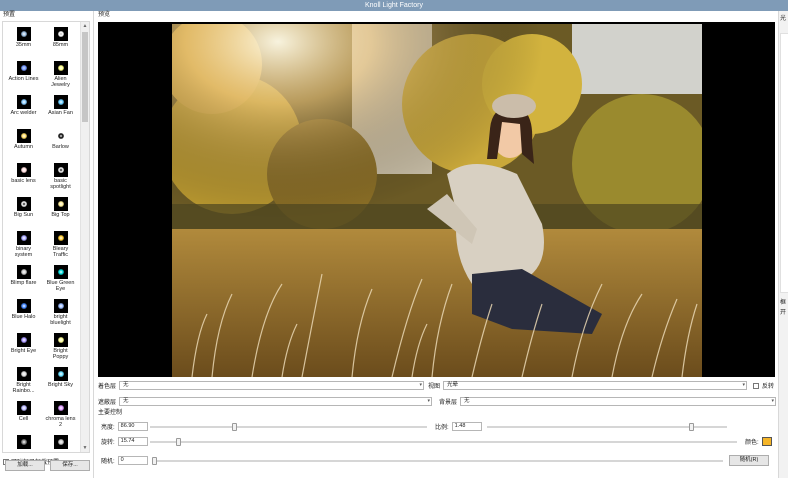  What do you see at coordinates (132, 441) in the screenshot?
I see `rotation-input: 15.74` at bounding box center [132, 441].